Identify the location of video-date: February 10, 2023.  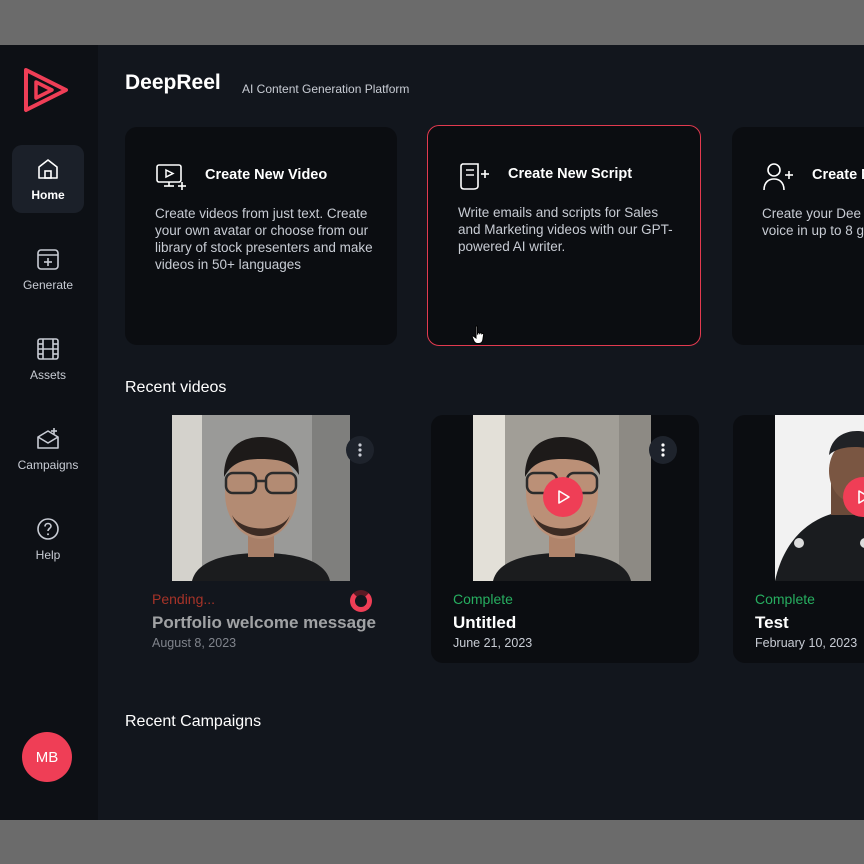
(806, 643).